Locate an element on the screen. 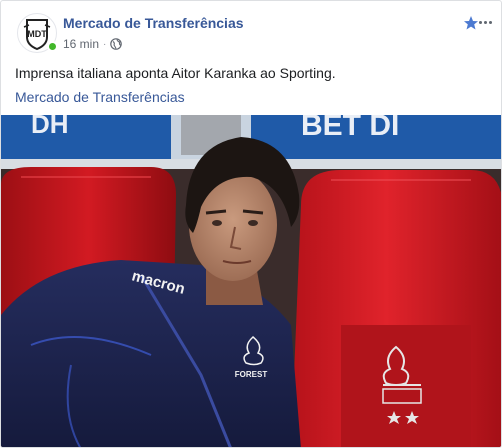 The image size is (502, 448). post-meta: 16 min · is located at coordinates (93, 44).